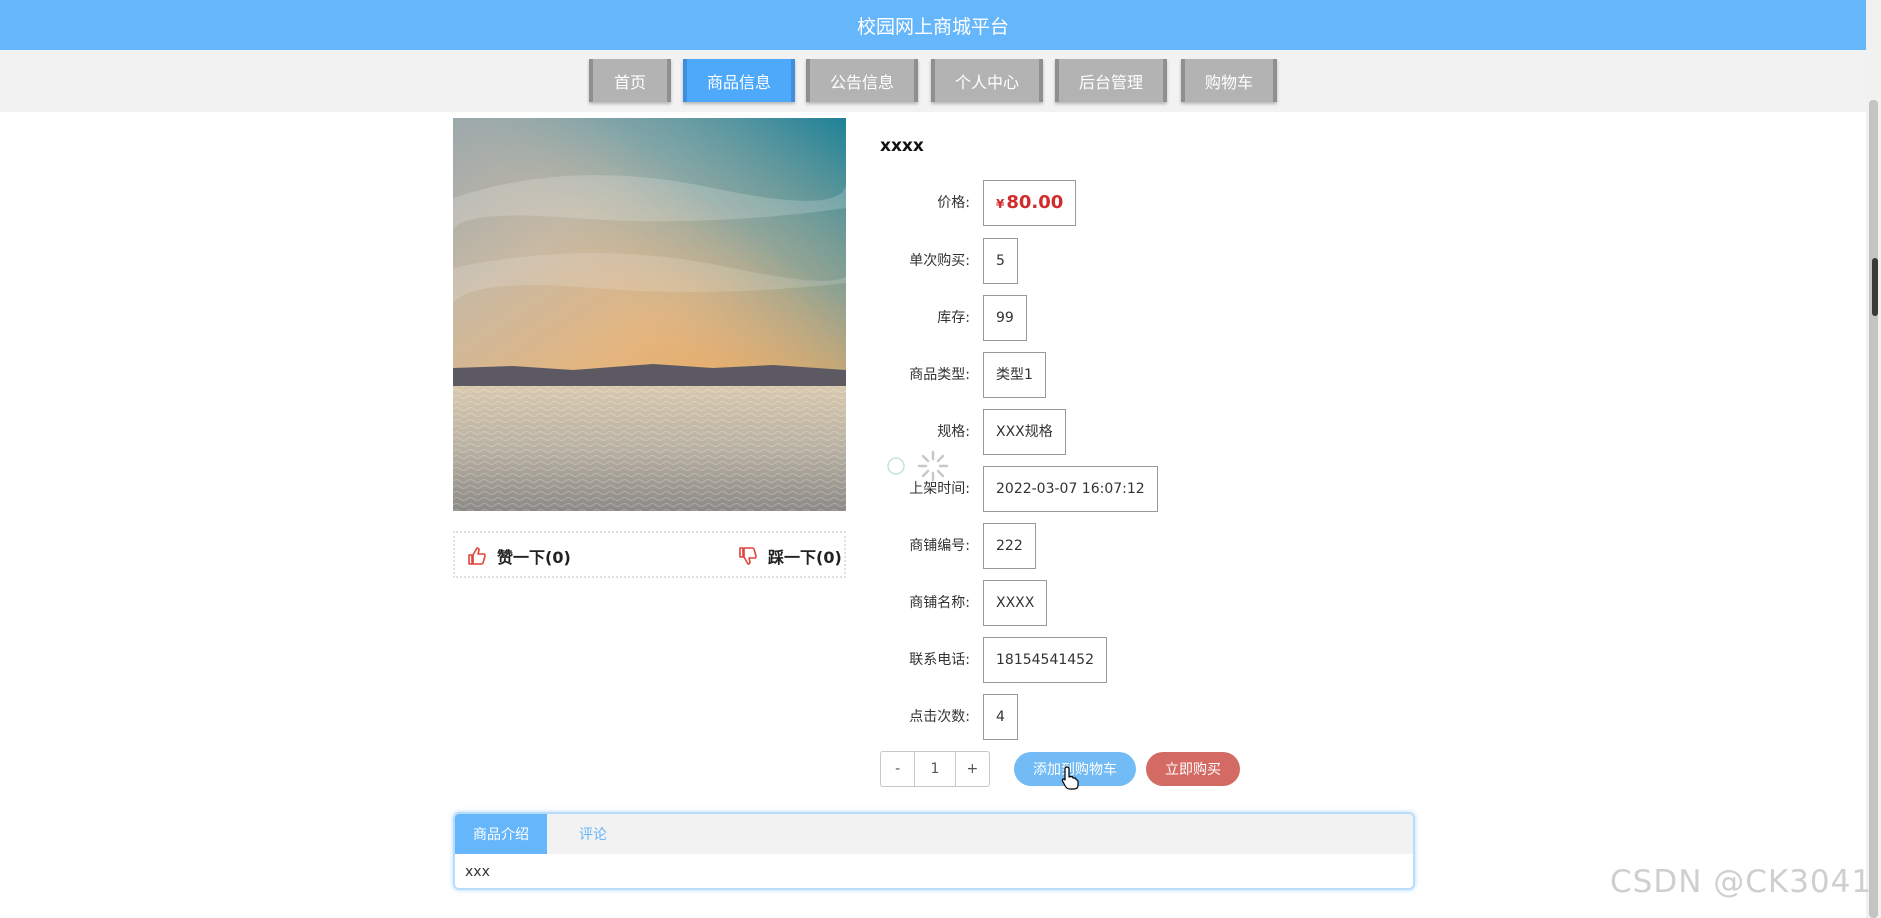 The image size is (1881, 918). What do you see at coordinates (1045, 660) in the screenshot?
I see `detail-value: 18154541452` at bounding box center [1045, 660].